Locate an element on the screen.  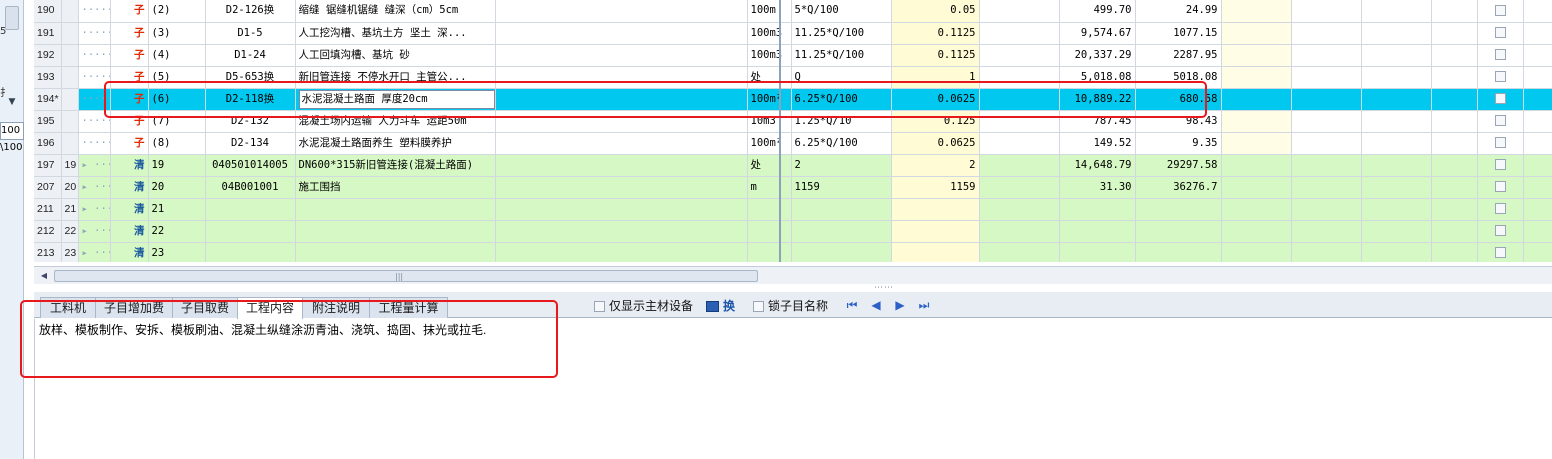
row-code: D5-653换 is located at coordinates (250, 77).